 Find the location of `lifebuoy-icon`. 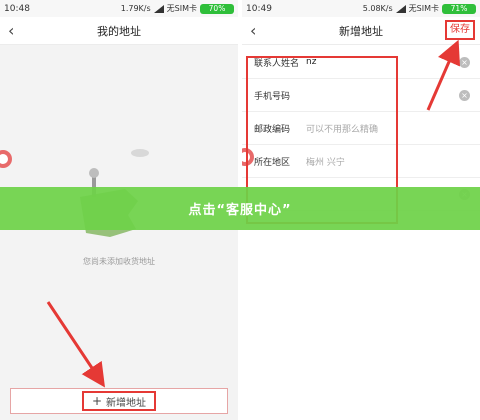

lifebuoy-icon is located at coordinates (6, 159).